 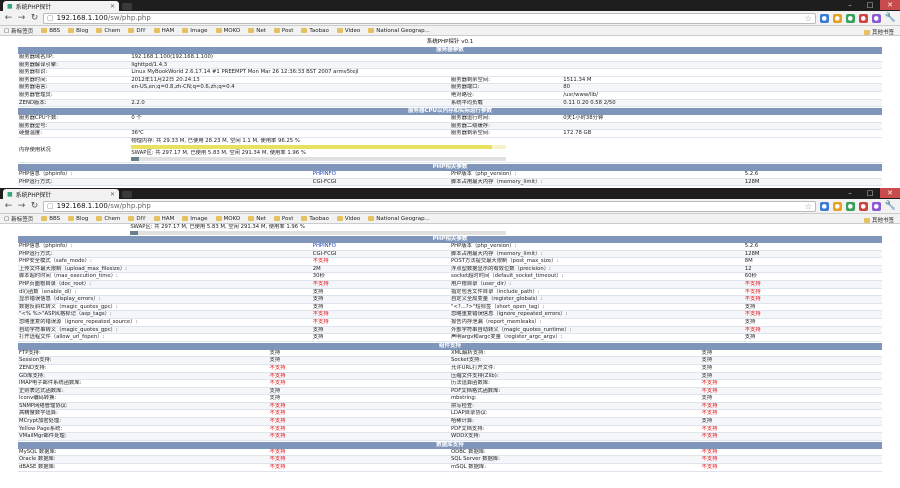 I want to click on swap-bar, so click(x=318, y=233).